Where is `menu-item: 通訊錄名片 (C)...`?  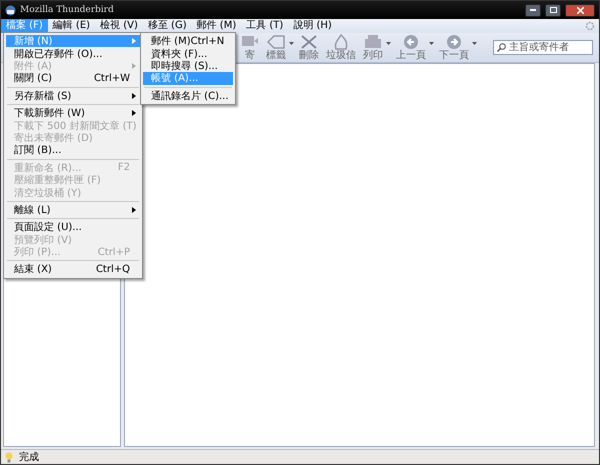
menu-item: 通訊錄名片 (C)... is located at coordinates (188, 96).